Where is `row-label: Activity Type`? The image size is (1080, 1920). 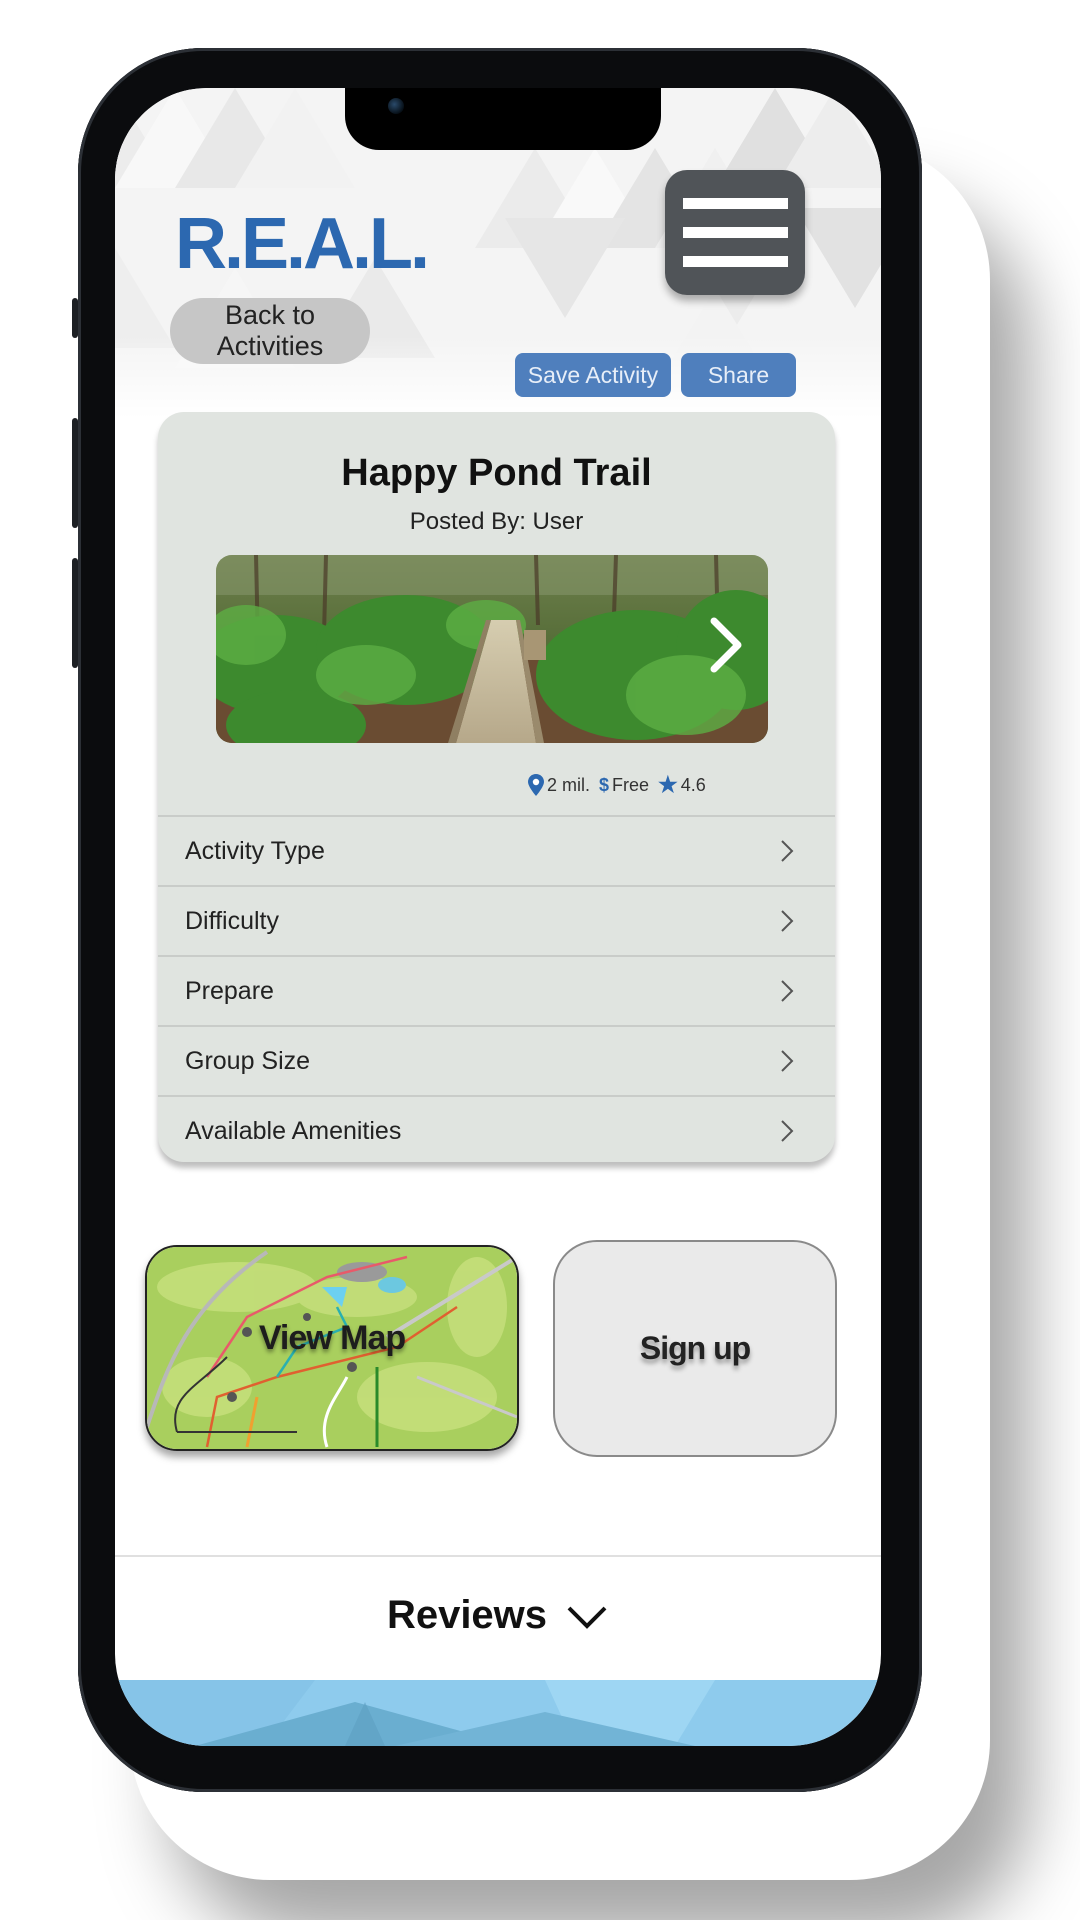
row-label: Activity Type is located at coordinates (255, 850).